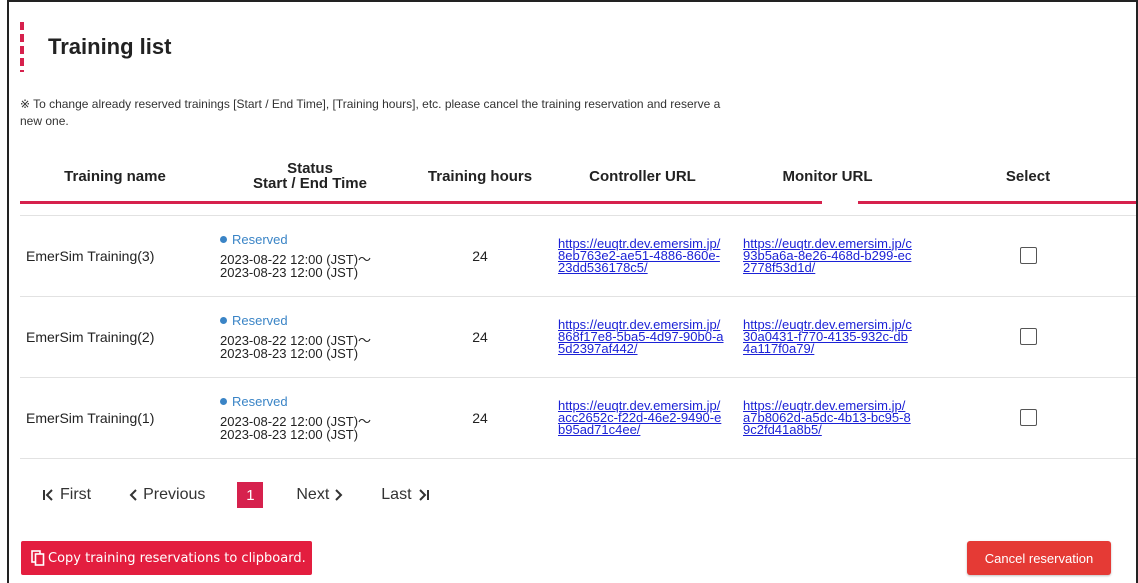 The height and width of the screenshot is (583, 1138). What do you see at coordinates (133, 495) in the screenshot?
I see `chevron-left-icon` at bounding box center [133, 495].